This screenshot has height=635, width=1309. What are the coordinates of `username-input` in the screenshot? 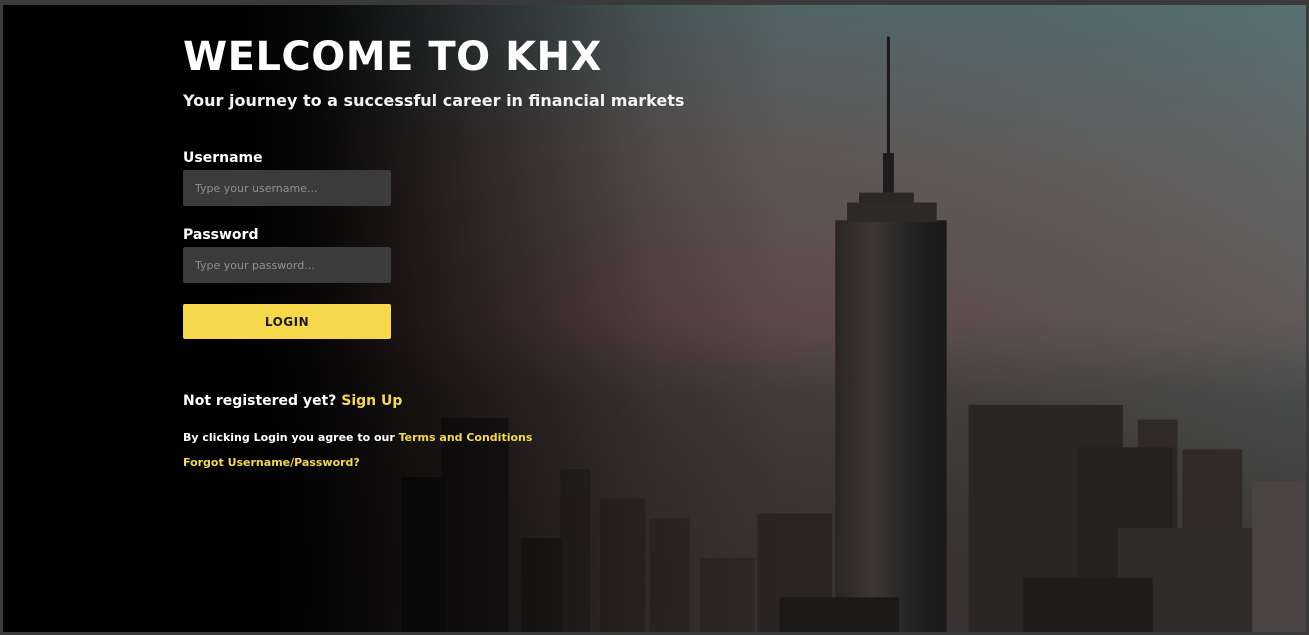 It's located at (287, 188).